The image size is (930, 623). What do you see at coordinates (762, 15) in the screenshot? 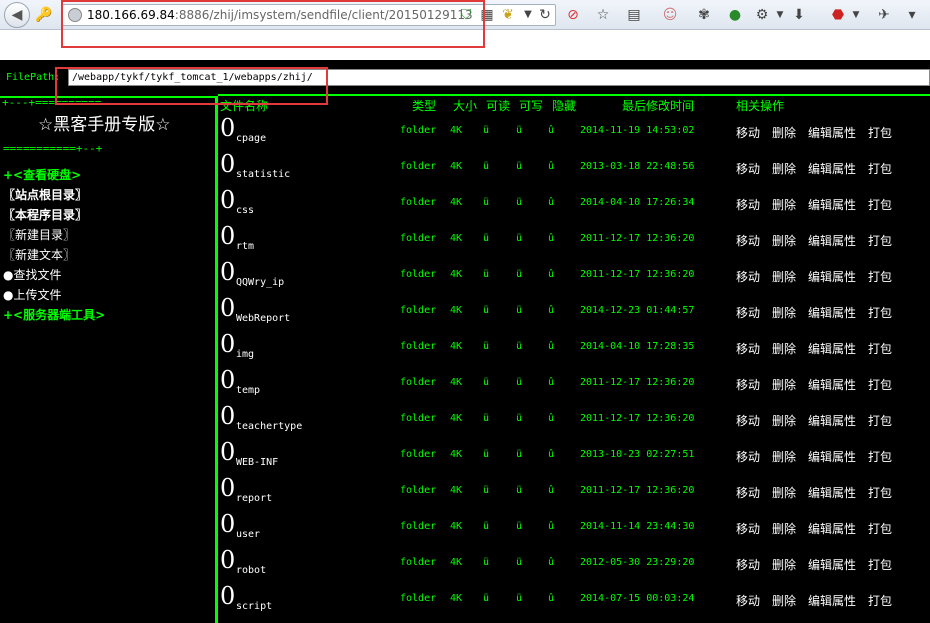
I see `settings-icon: ⚙` at bounding box center [762, 15].